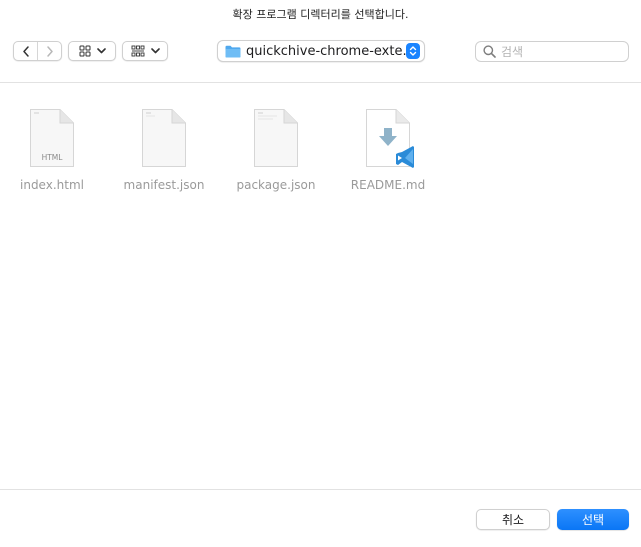 The height and width of the screenshot is (547, 641). What do you see at coordinates (389, 138) in the screenshot?
I see `markdown-vscode-file-icon` at bounding box center [389, 138].